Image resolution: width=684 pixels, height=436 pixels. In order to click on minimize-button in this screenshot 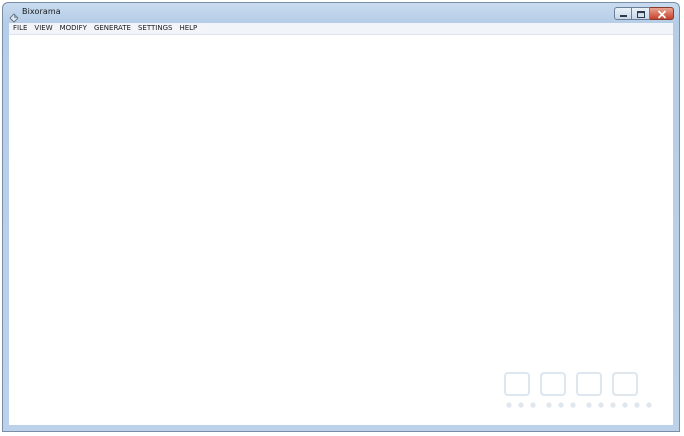, I will do `click(623, 13)`.